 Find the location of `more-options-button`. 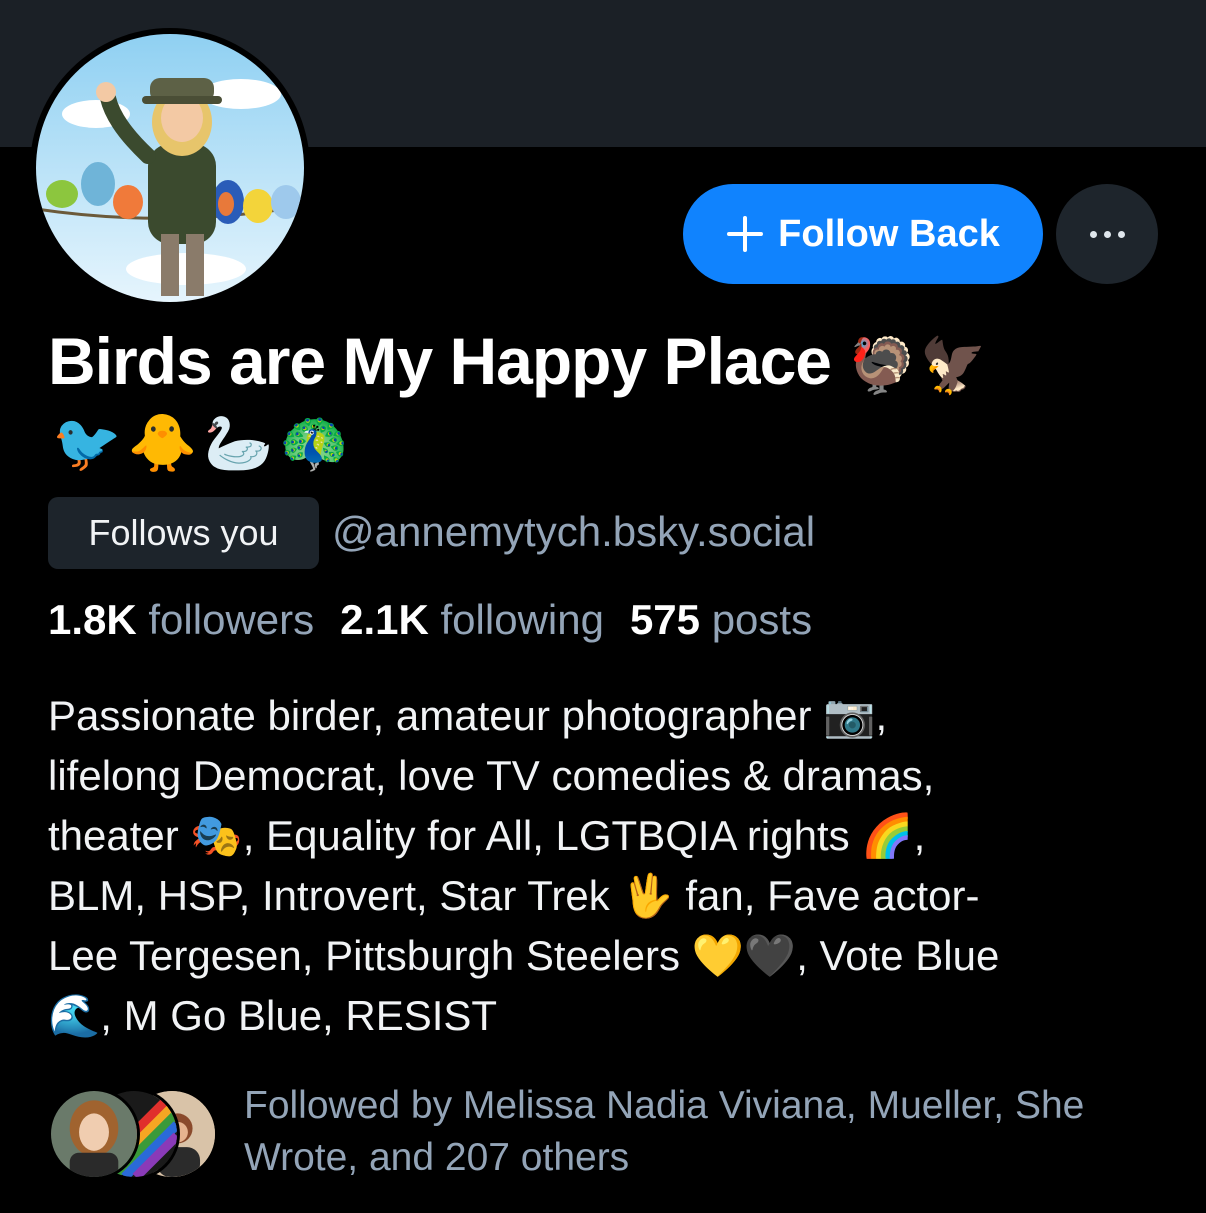

more-options-button is located at coordinates (1107, 234).